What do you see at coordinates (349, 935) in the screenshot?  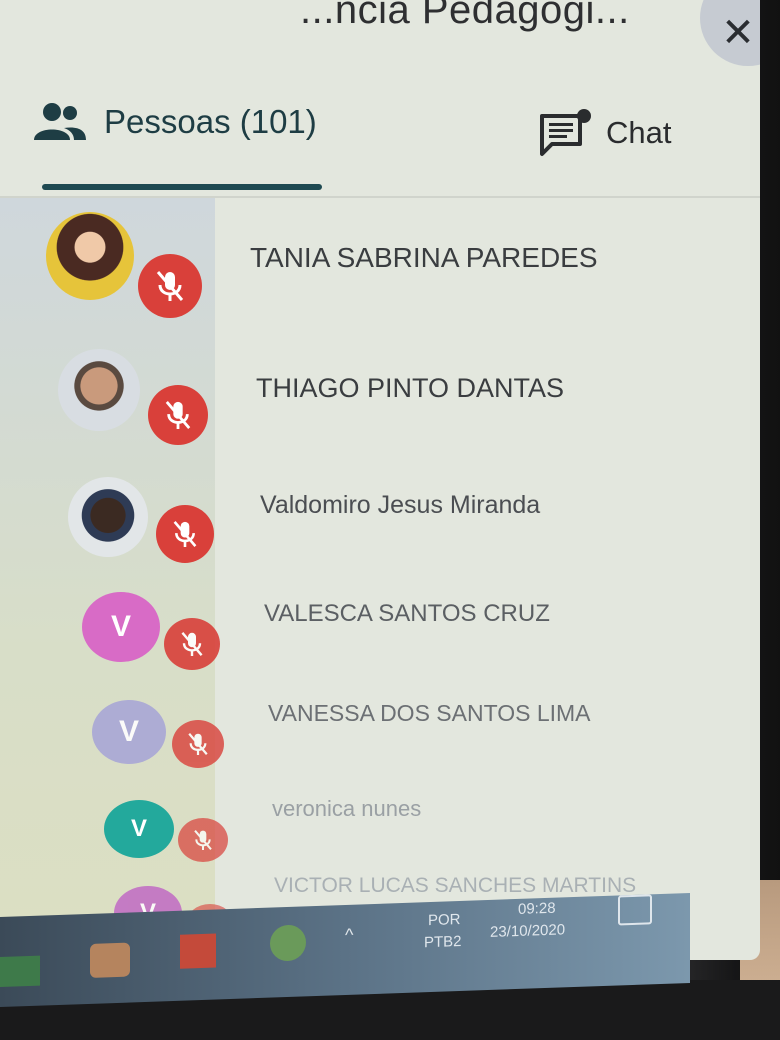 I see `chevron-up-icon: ^` at bounding box center [349, 935].